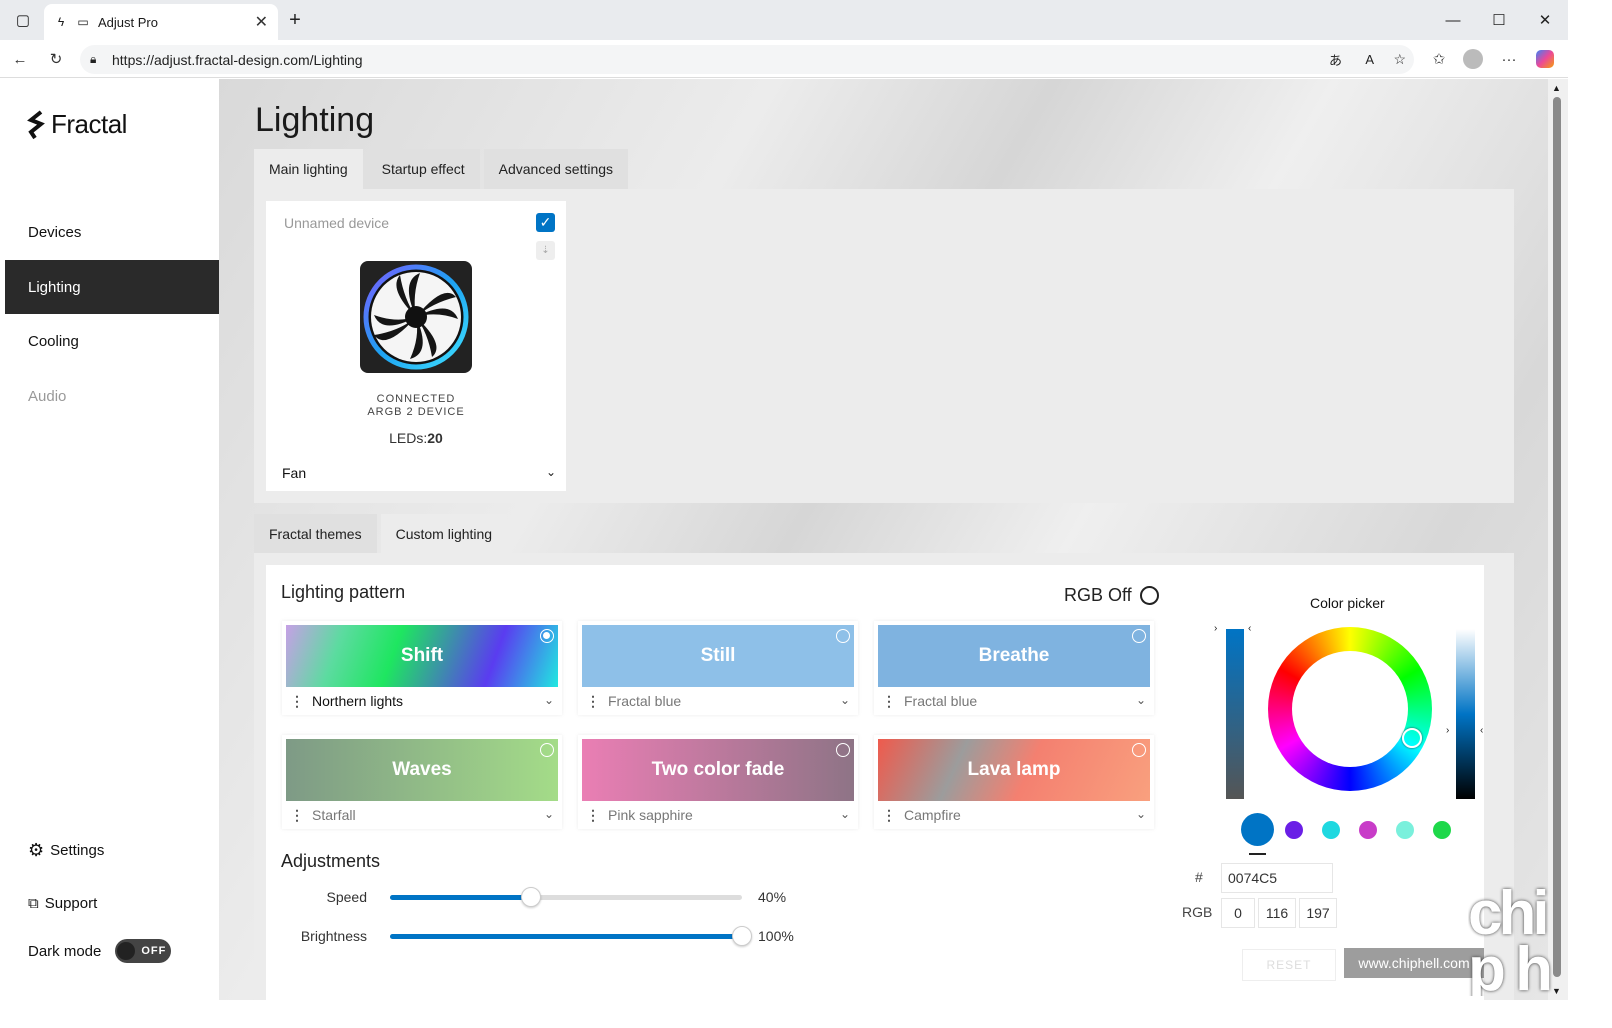 Image resolution: width=1612 pixels, height=1028 pixels. Describe the element at coordinates (416, 438) in the screenshot. I see `device-leds: LEDs:20` at that location.